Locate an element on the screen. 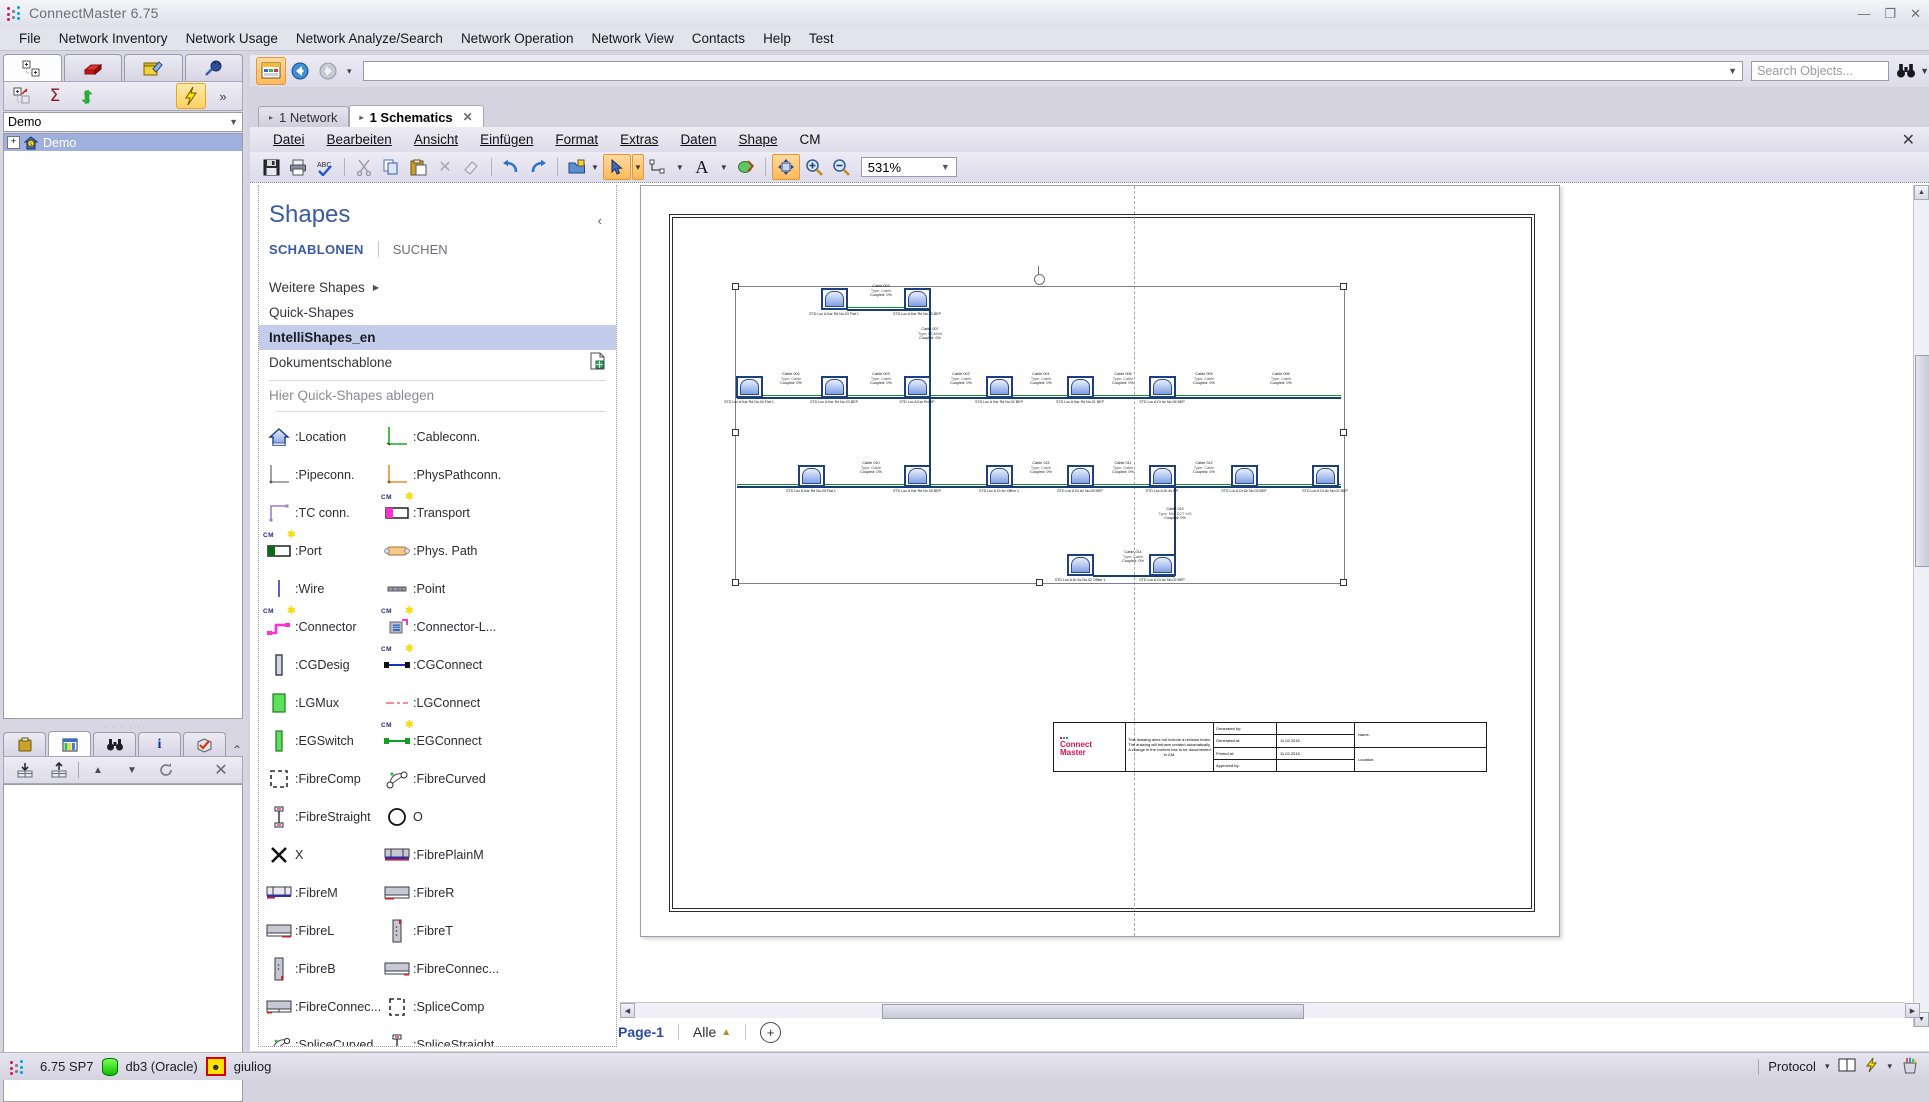 The height and width of the screenshot is (1102, 1929). cable-label: Cable 002 Type: Cable Coupled: 0% is located at coordinates (961, 379).